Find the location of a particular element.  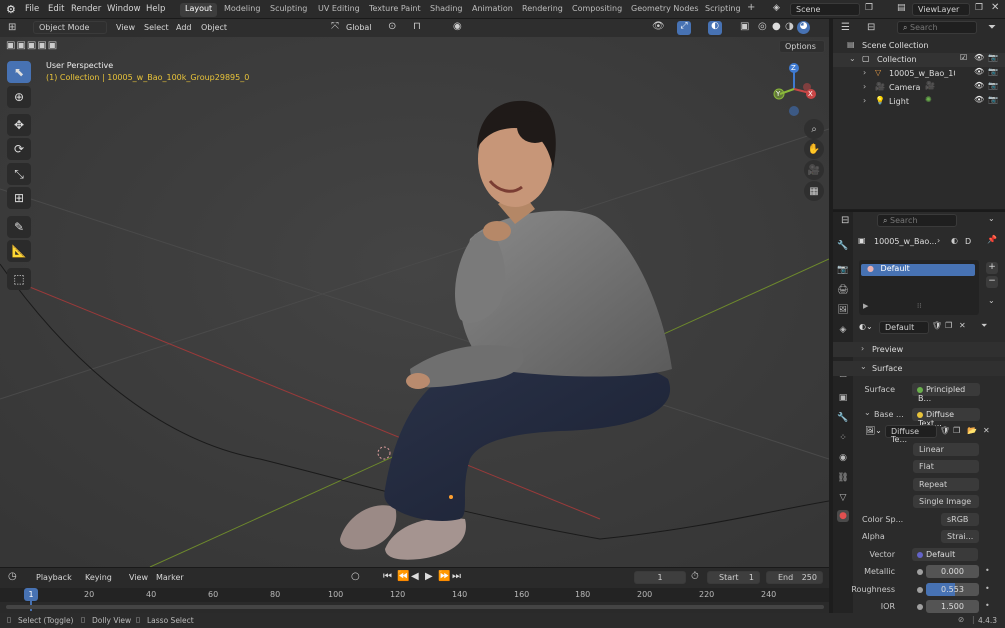

current-frame-field: 1 is located at coordinates (660, 577).